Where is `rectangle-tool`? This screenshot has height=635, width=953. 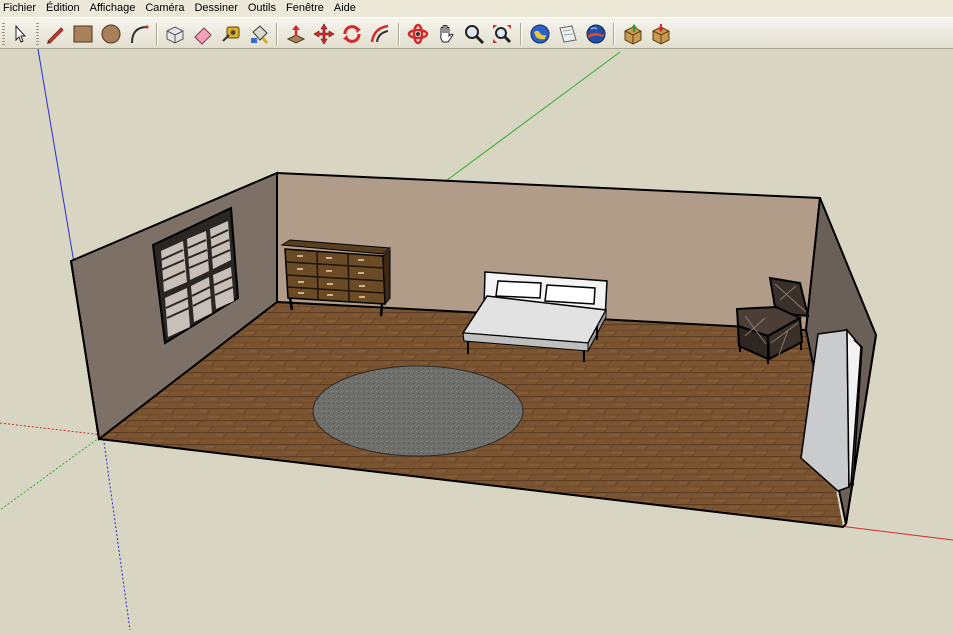
rectangle-tool is located at coordinates (83, 34).